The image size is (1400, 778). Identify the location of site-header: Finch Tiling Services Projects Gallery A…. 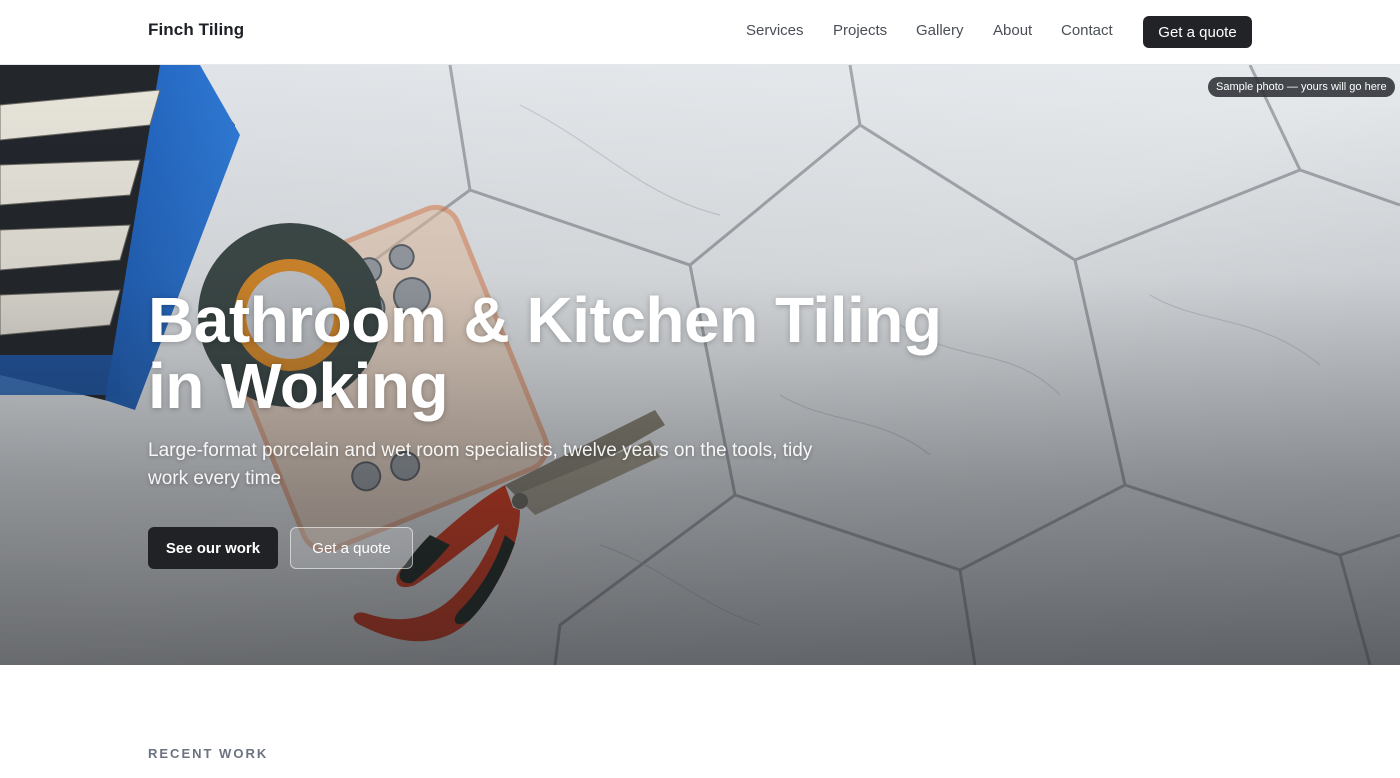
(700, 32).